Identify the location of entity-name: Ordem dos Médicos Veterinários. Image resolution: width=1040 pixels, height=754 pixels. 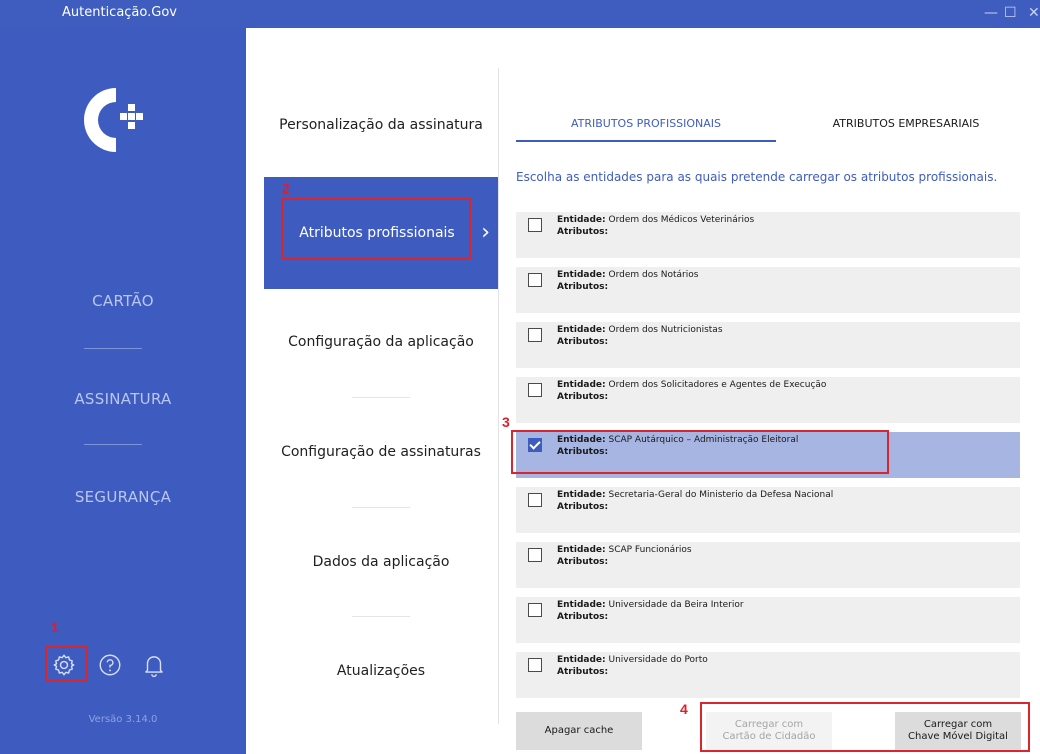
(681, 220).